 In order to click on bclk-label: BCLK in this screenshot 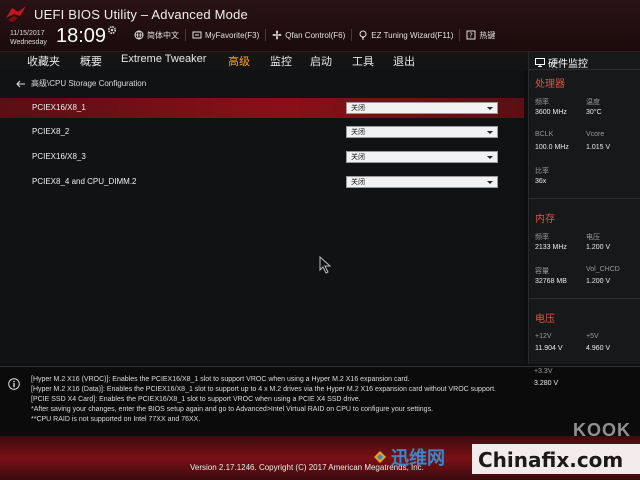, I will do `click(544, 134)`.